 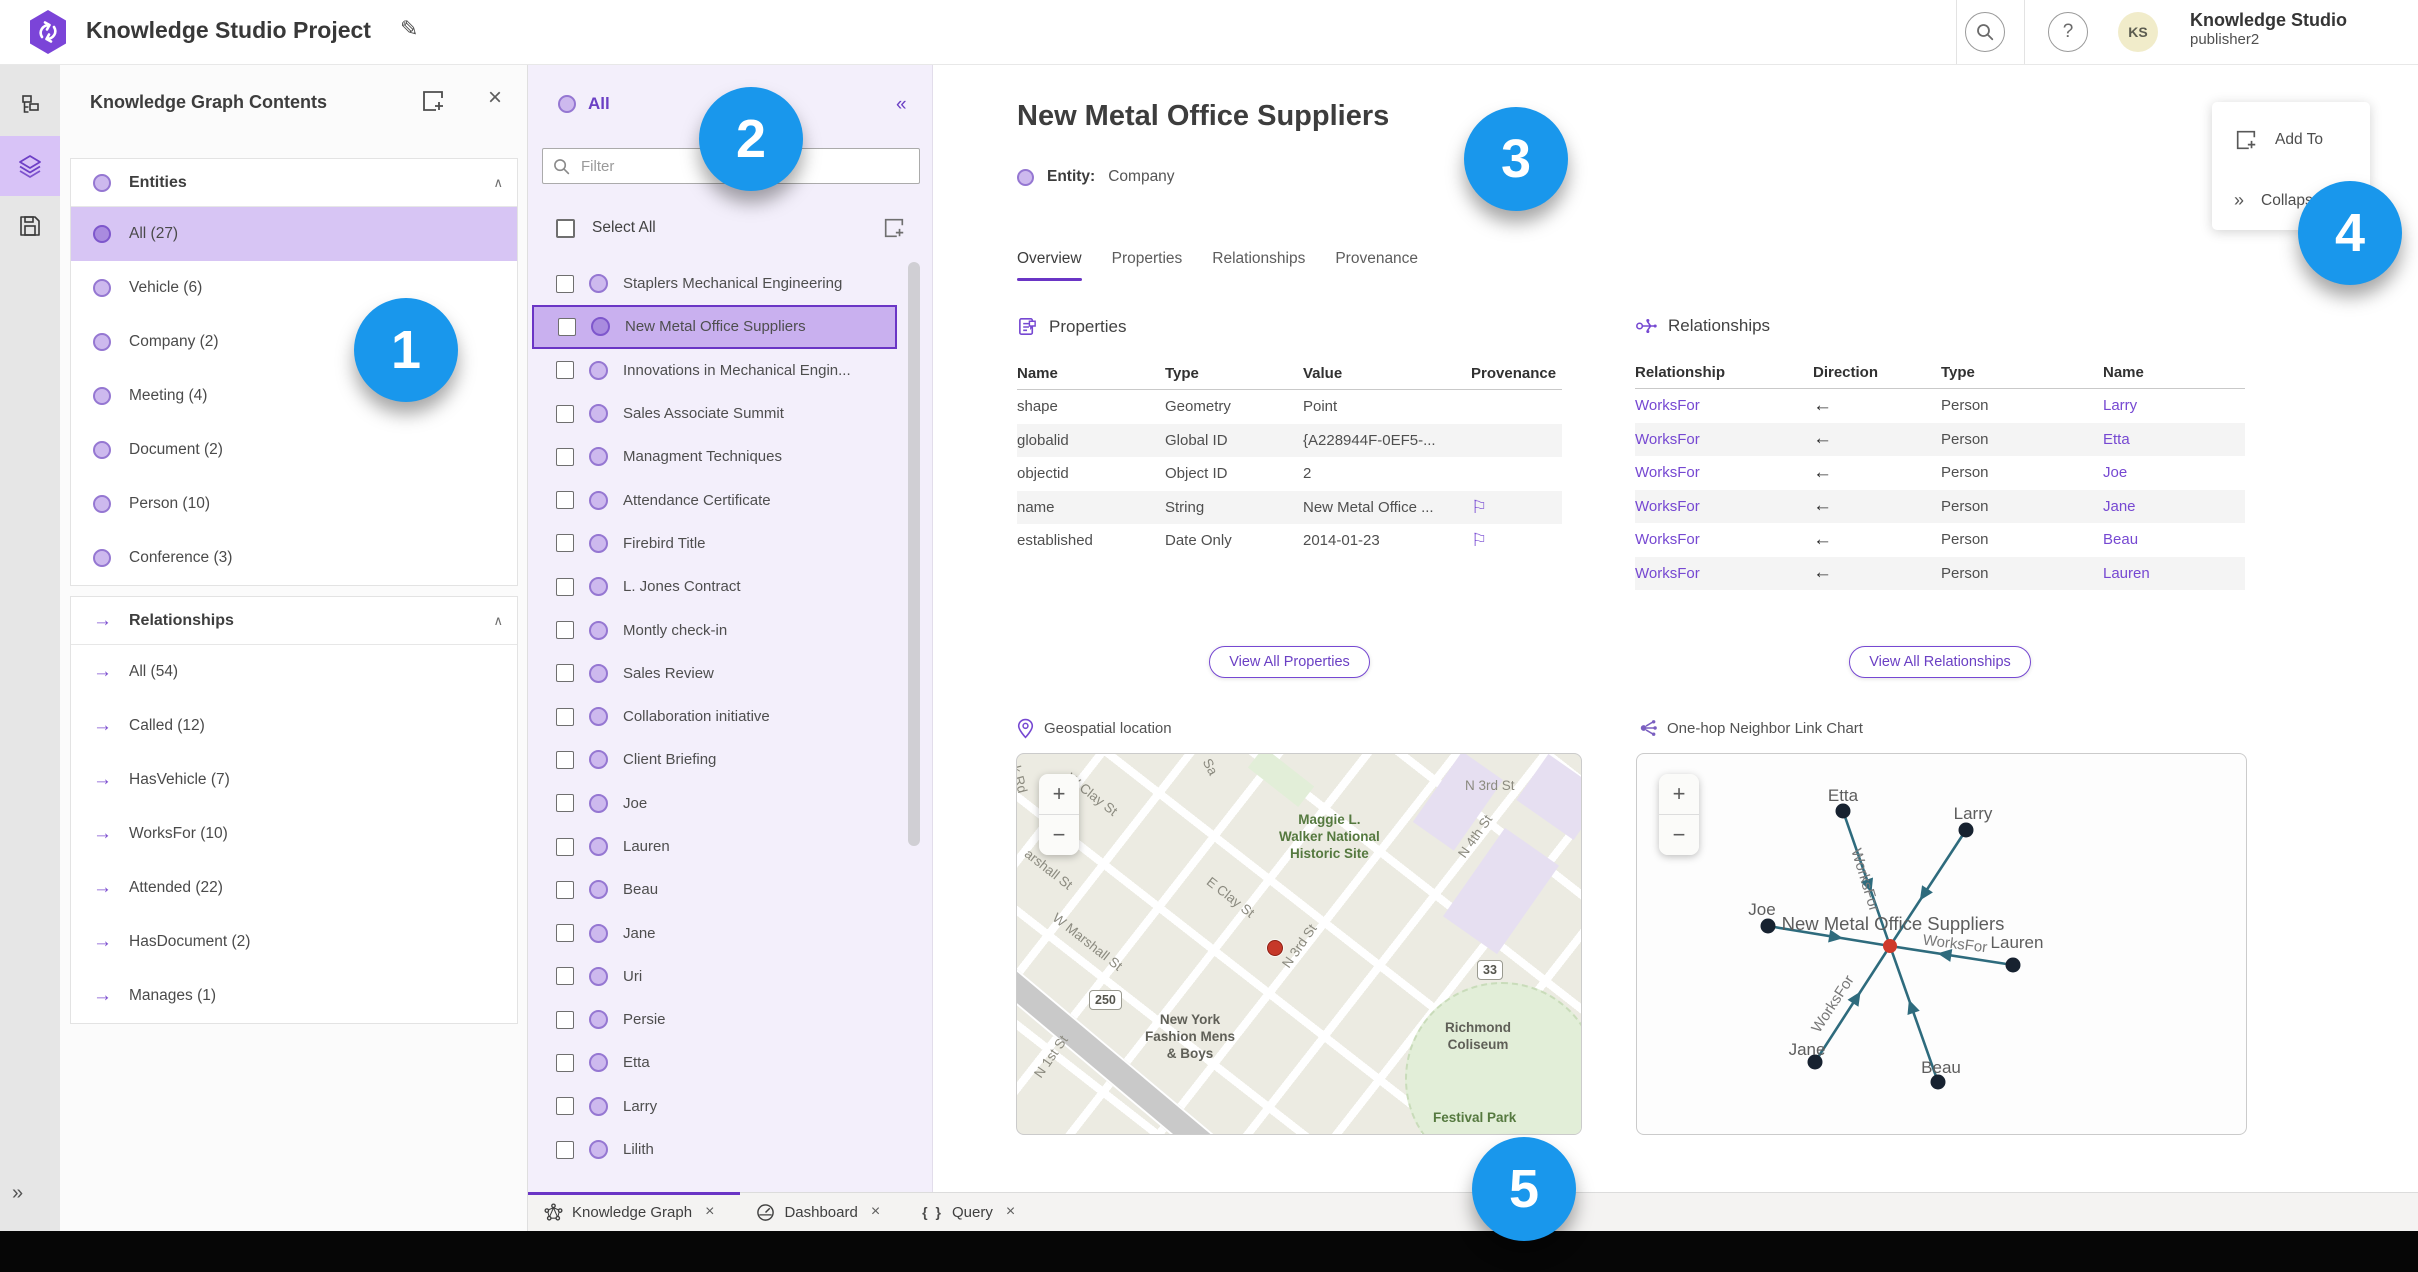 I want to click on list-item: Sales Review, so click(x=730, y=673).